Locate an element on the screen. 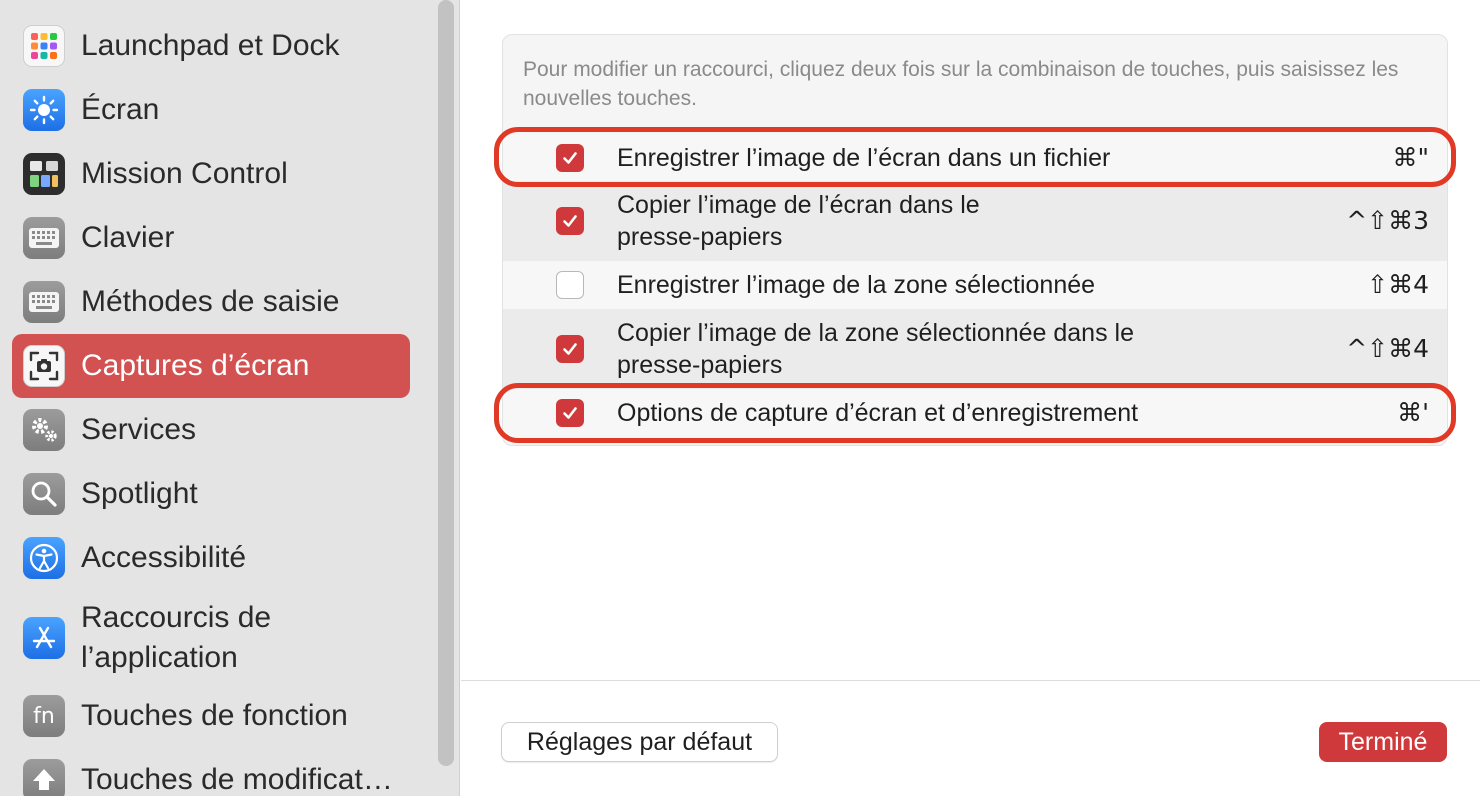 The width and height of the screenshot is (1480, 796). sidebar-item-mission-control: Mission Control is located at coordinates (211, 174).